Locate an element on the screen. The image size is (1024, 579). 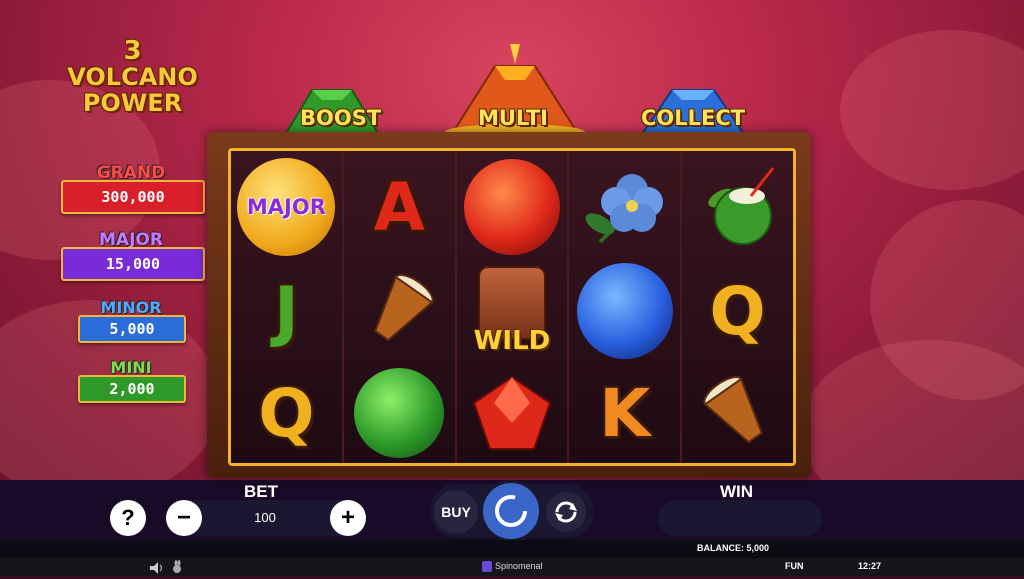
reel-3: WILD is located at coordinates (513, 308).